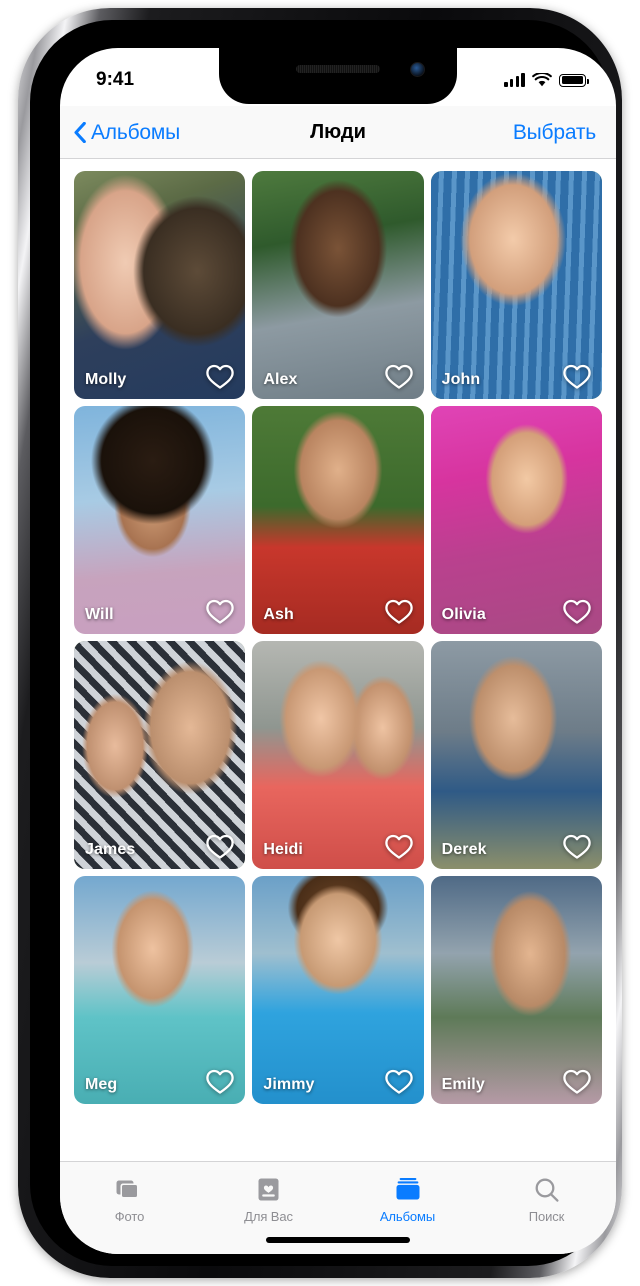 Image resolution: width=640 pixels, height=1286 pixels. Describe the element at coordinates (546, 1216) in the screenshot. I see `tab-search-label: Поиск` at that location.